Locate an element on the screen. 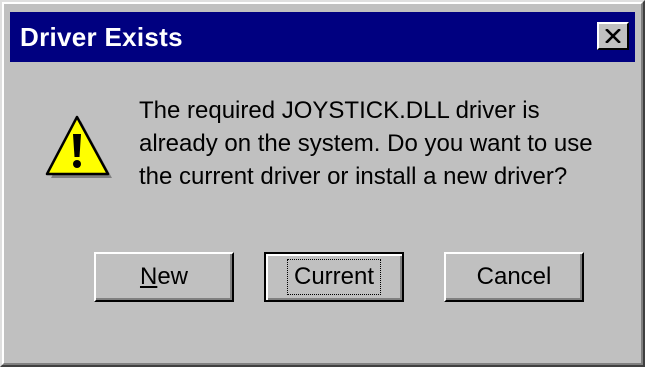 Image resolution: width=645 pixels, height=367 pixels. current-button: Current is located at coordinates (334, 277).